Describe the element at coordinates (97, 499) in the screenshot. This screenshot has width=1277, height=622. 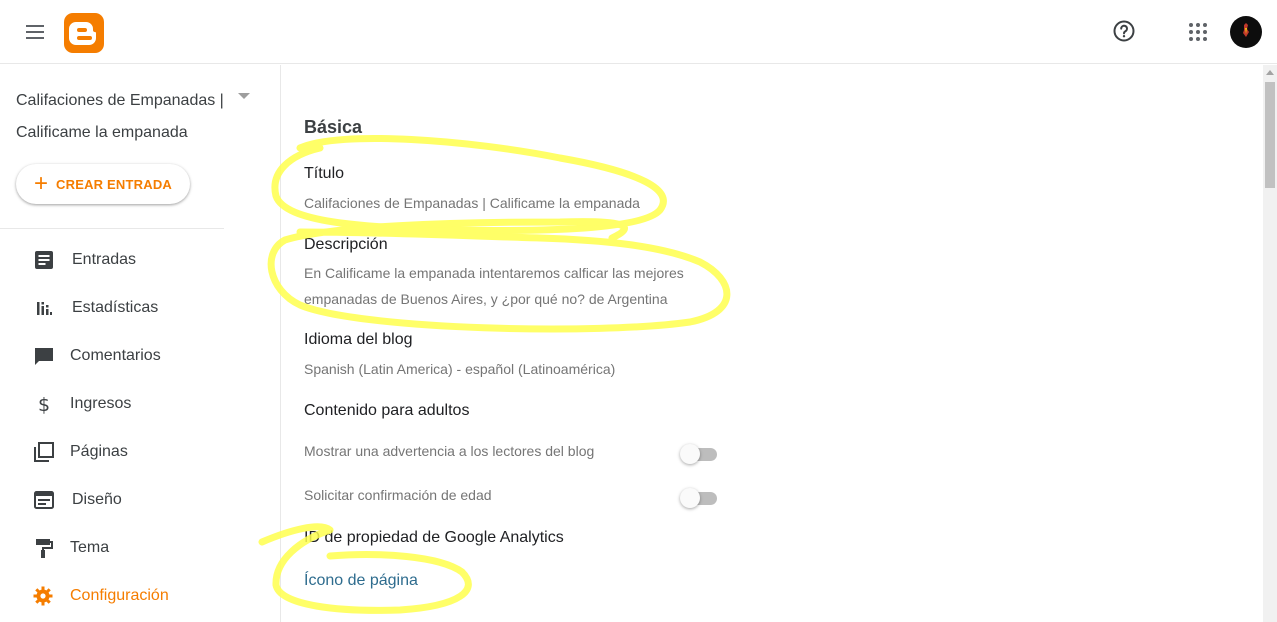
I see `sidebar-item-label: Diseño` at that location.